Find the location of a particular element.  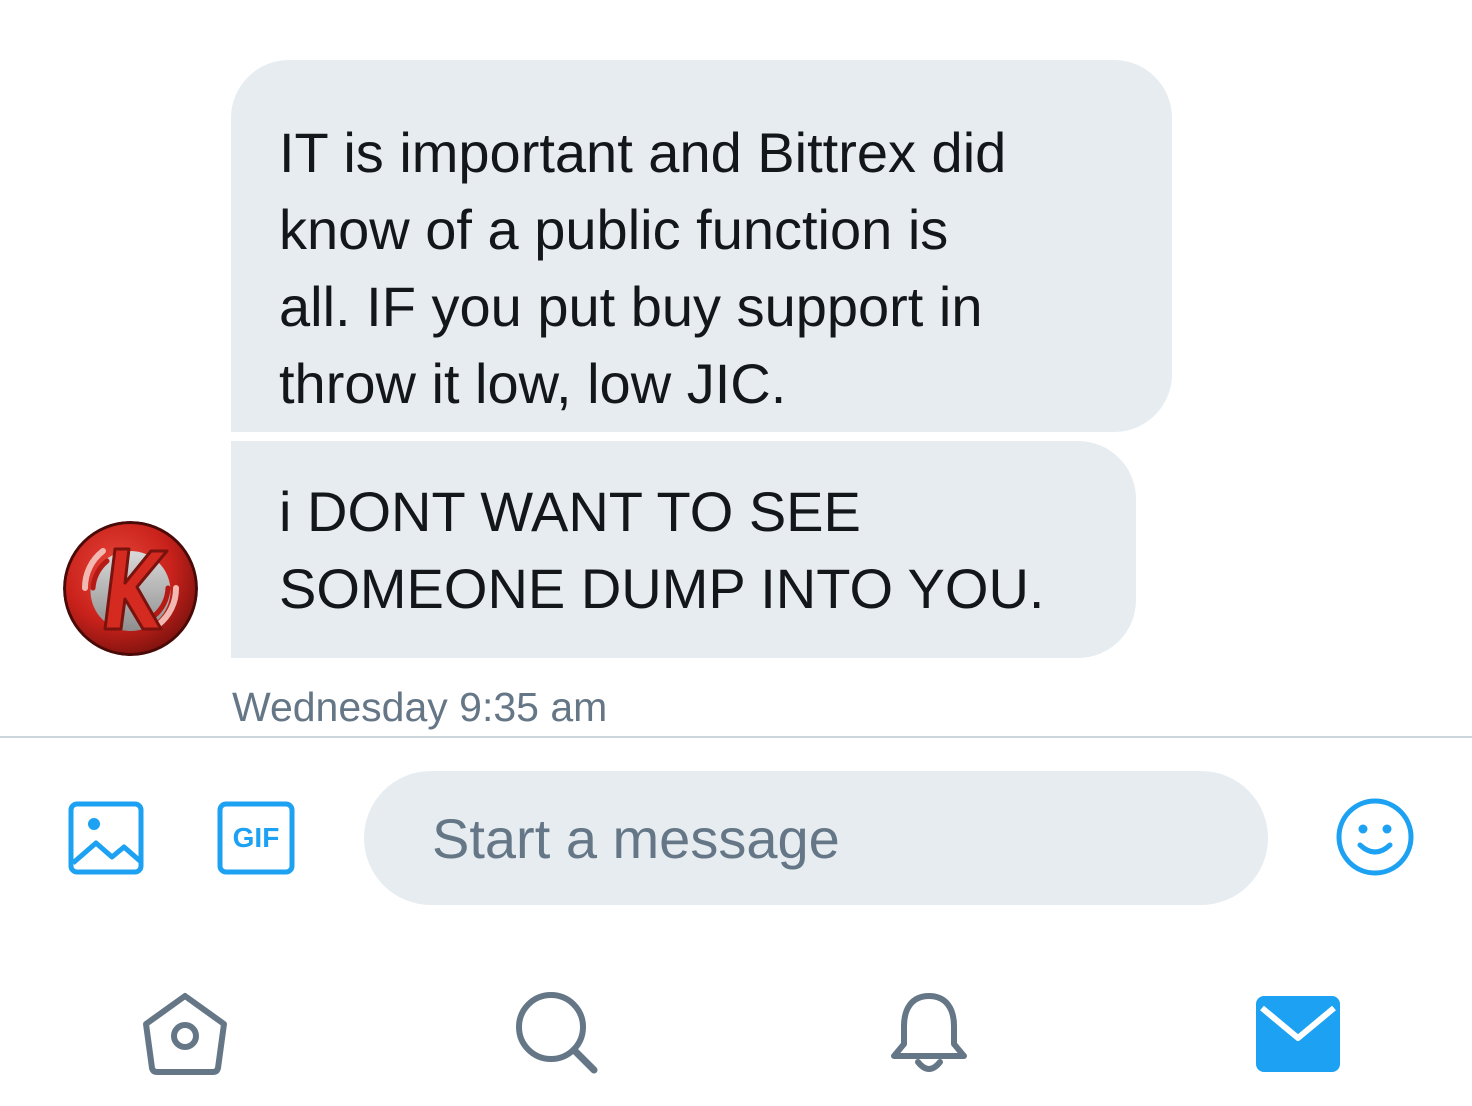

envelope-icon is located at coordinates (1298, 1034).